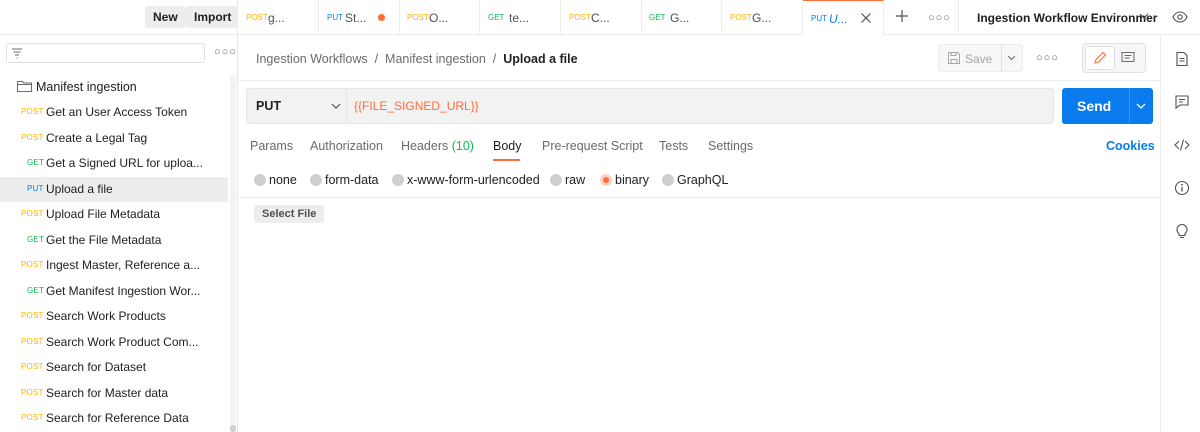 The image size is (1200, 432). What do you see at coordinates (114, 215) in the screenshot?
I see `sidebar-request-item: POST Upload File Metadata` at bounding box center [114, 215].